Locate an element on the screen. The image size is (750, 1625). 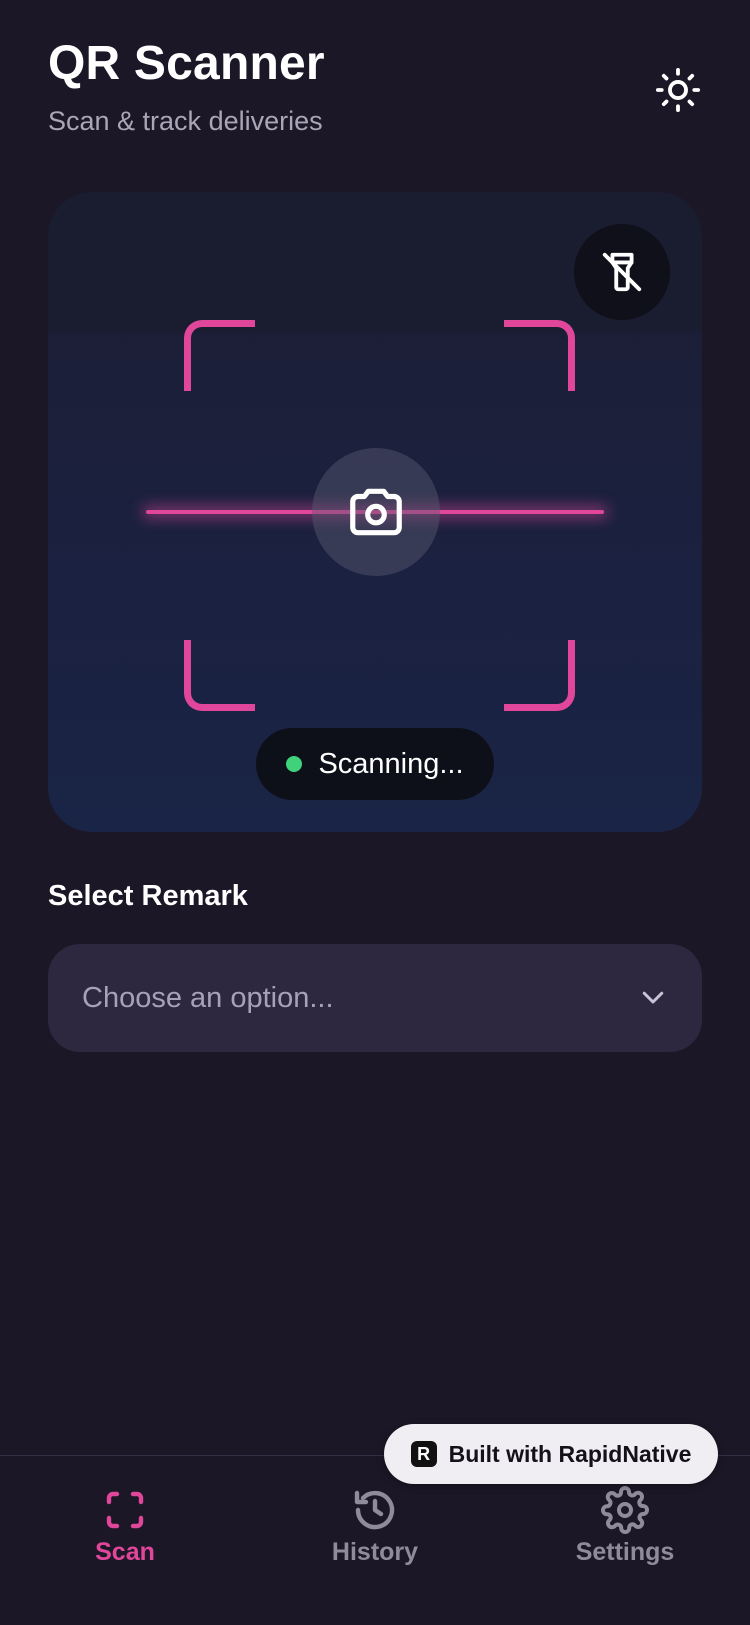
page-title: QR Scanner is located at coordinates (186, 63).